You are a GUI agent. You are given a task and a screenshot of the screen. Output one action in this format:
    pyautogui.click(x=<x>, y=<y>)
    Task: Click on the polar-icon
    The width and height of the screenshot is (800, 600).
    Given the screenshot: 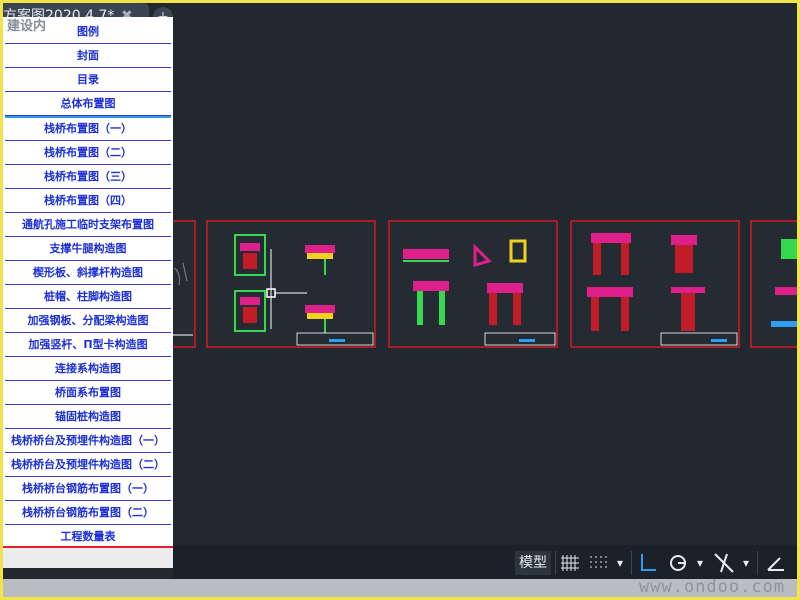 What is the action you would take?
    pyautogui.click(x=678, y=563)
    